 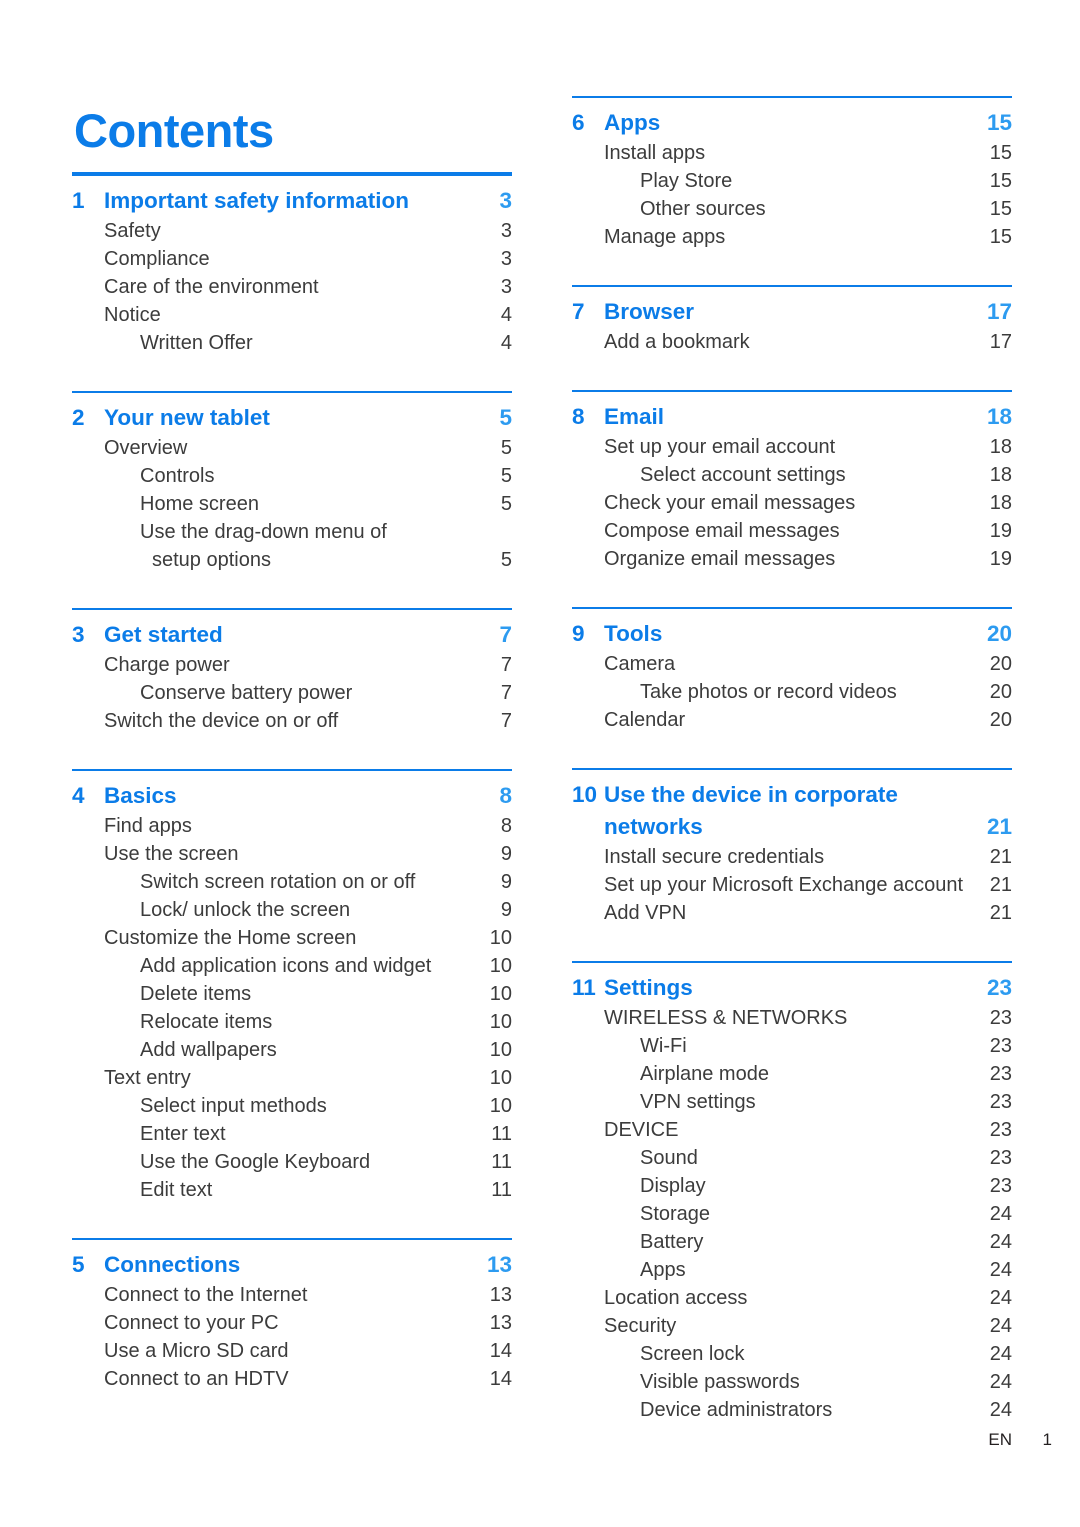 What do you see at coordinates (792, 857) in the screenshot?
I see `toc-entry-install-secure-credentials: Install secure credentials 21` at bounding box center [792, 857].